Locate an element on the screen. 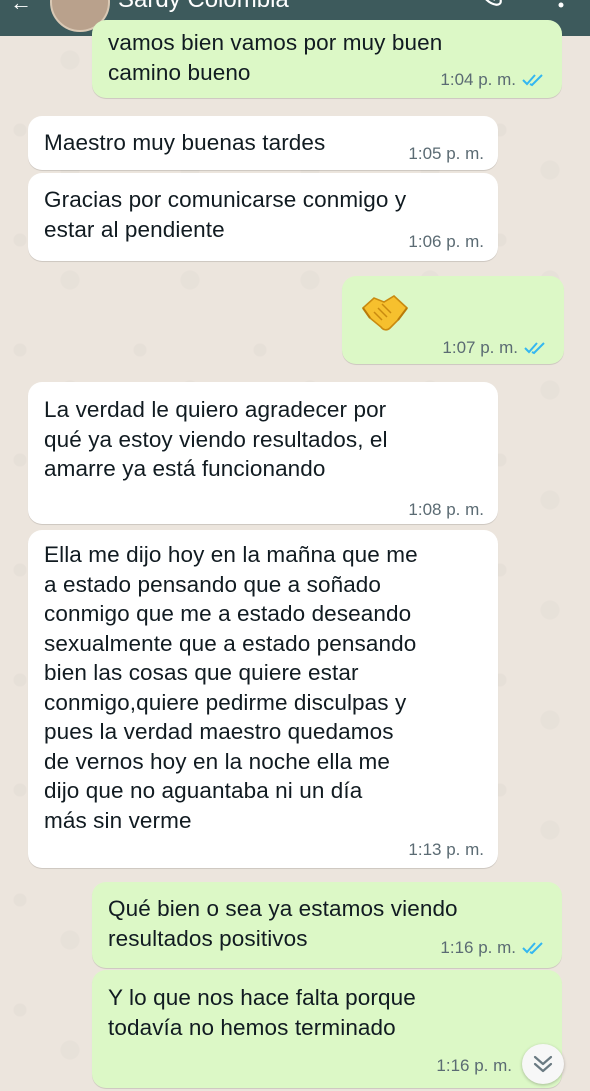  message-outgoing: 1:07 p. m. is located at coordinates (453, 320).